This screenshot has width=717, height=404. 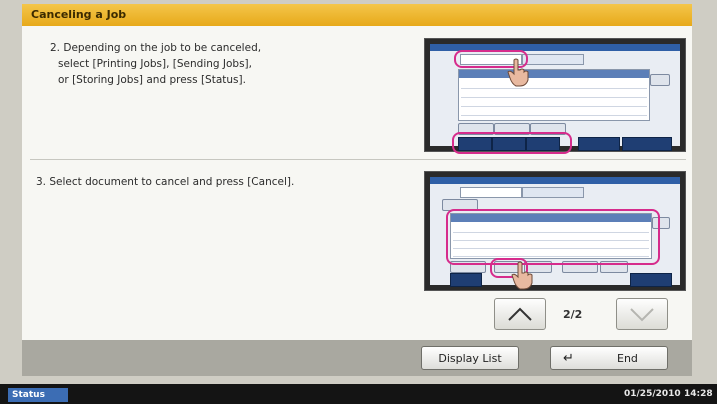 I want to click on step-divider, so click(x=358, y=159).